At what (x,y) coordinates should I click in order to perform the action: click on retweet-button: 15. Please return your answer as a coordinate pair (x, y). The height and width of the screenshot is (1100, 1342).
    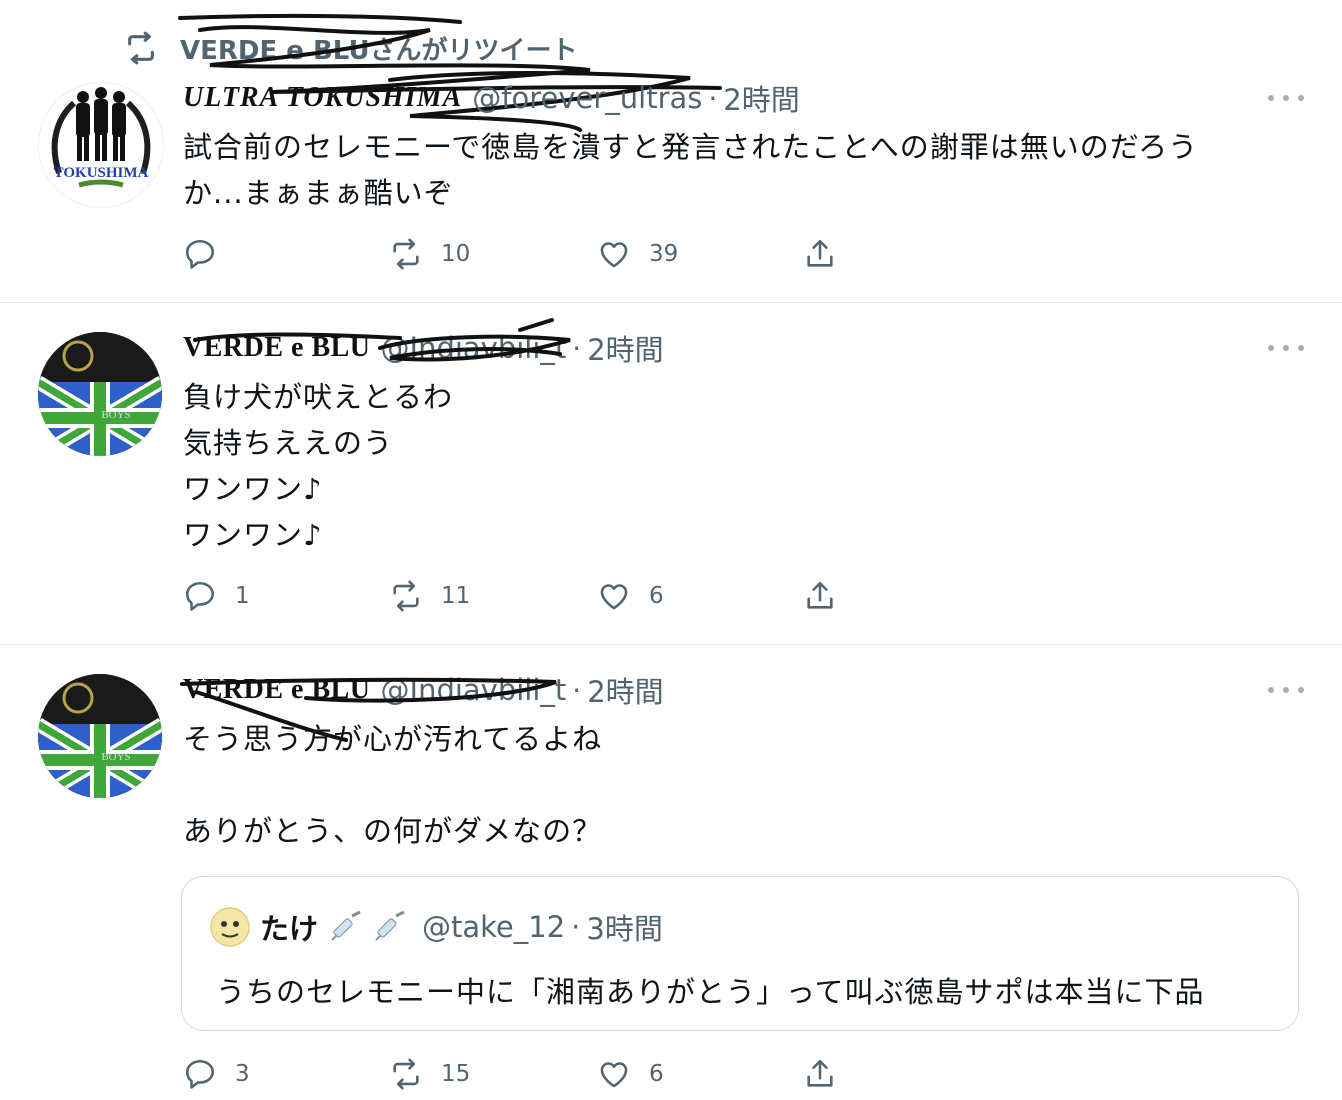
    Looking at the image, I should click on (429, 1074).